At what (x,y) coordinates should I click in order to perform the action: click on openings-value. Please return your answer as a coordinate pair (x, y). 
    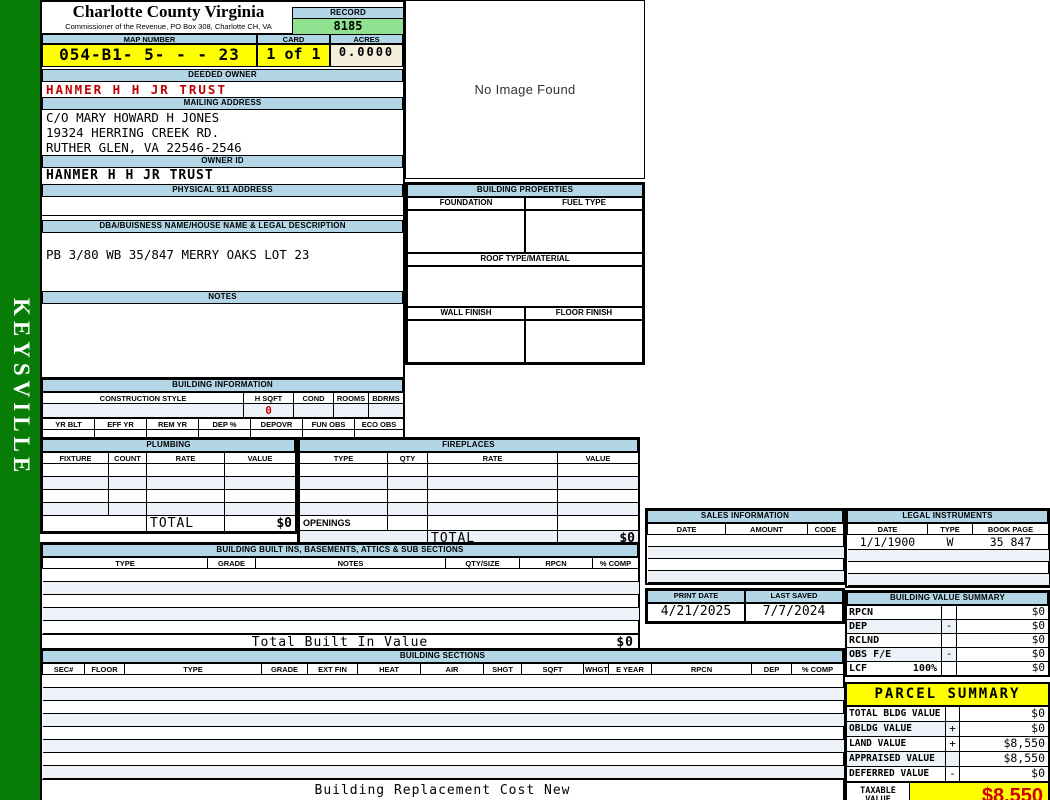
    Looking at the image, I should click on (407, 523).